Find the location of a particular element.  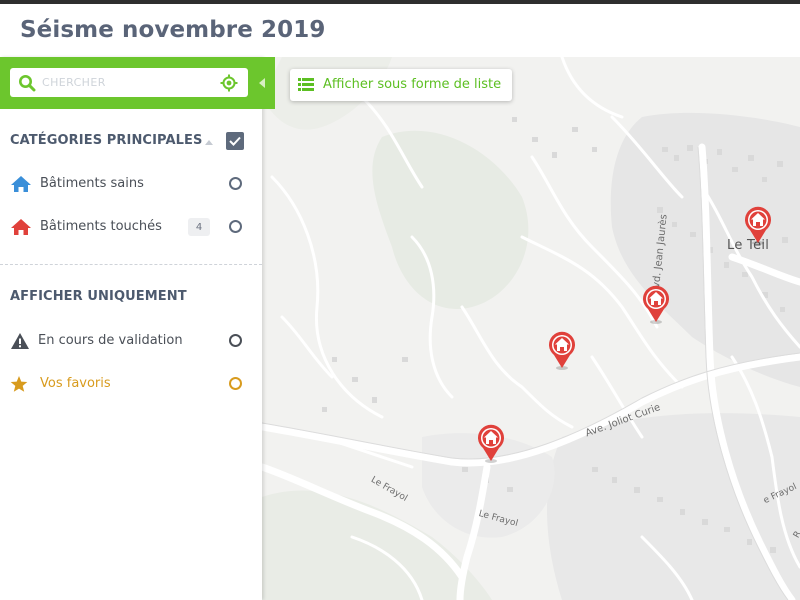

category-item-healthy: Bâtiments sains is located at coordinates (131, 184).